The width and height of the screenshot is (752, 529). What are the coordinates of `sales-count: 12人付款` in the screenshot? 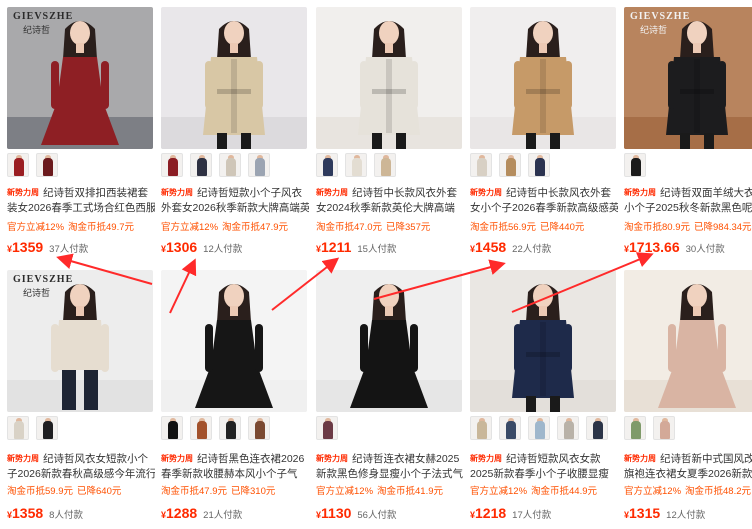 It's located at (686, 515).